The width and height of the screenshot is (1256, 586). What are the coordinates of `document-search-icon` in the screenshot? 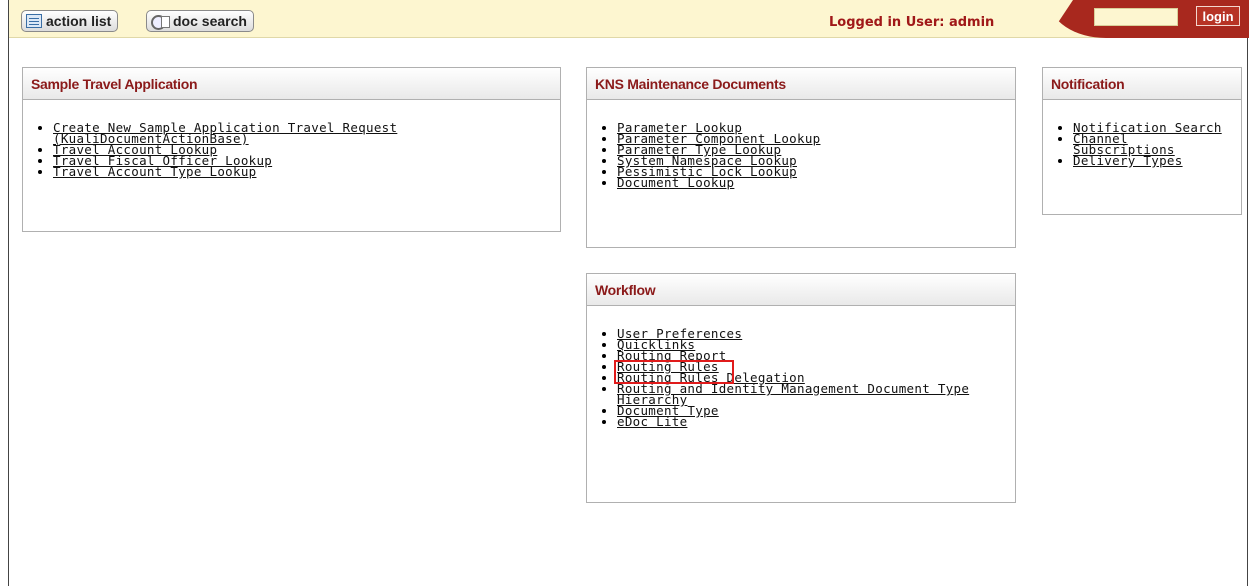 It's located at (160, 22).